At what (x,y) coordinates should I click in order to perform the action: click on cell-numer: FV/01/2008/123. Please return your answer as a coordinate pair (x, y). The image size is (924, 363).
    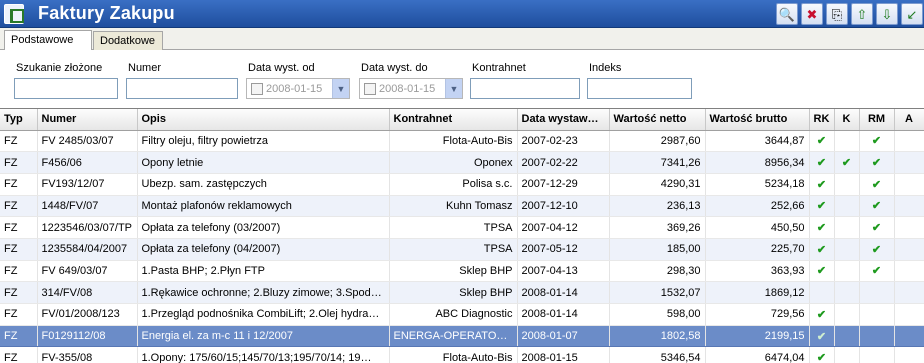
    Looking at the image, I should click on (87, 314).